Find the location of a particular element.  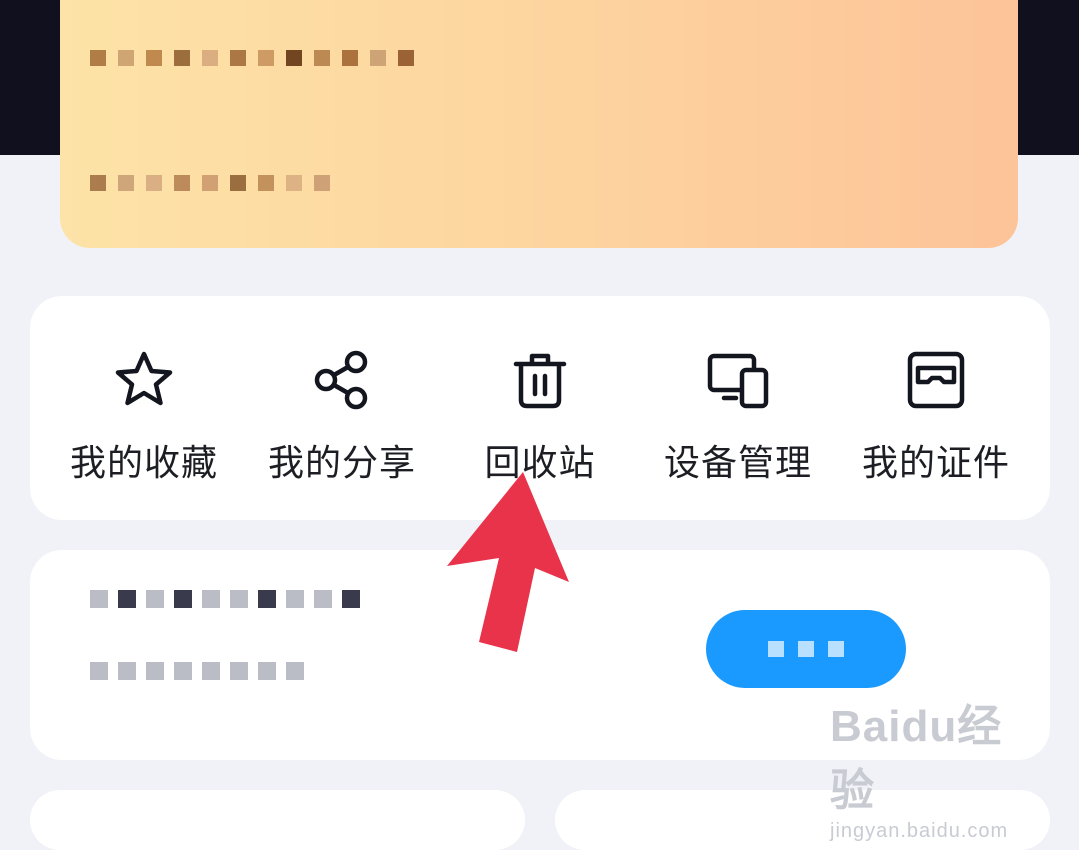

star-icon is located at coordinates (144, 378).